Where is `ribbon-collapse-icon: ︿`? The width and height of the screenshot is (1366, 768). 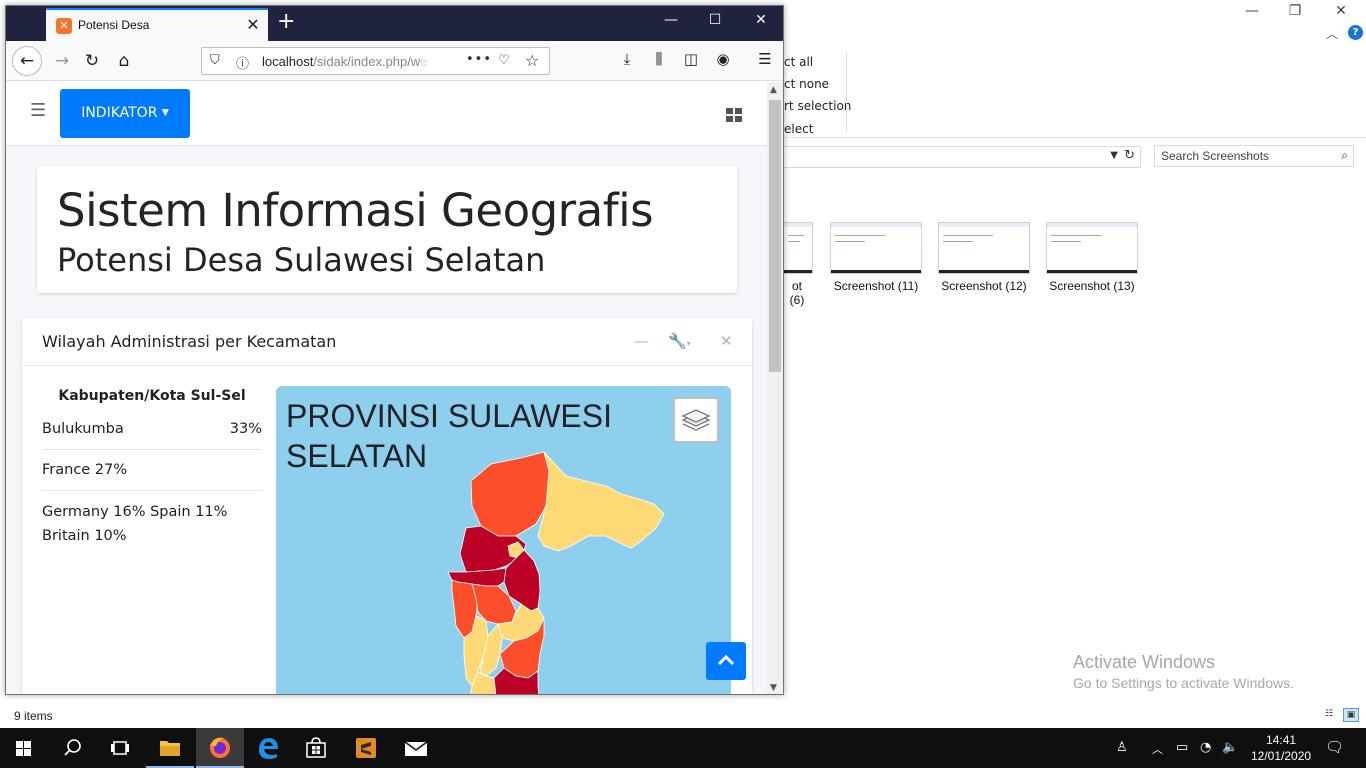 ribbon-collapse-icon: ︿ is located at coordinates (1332, 33).